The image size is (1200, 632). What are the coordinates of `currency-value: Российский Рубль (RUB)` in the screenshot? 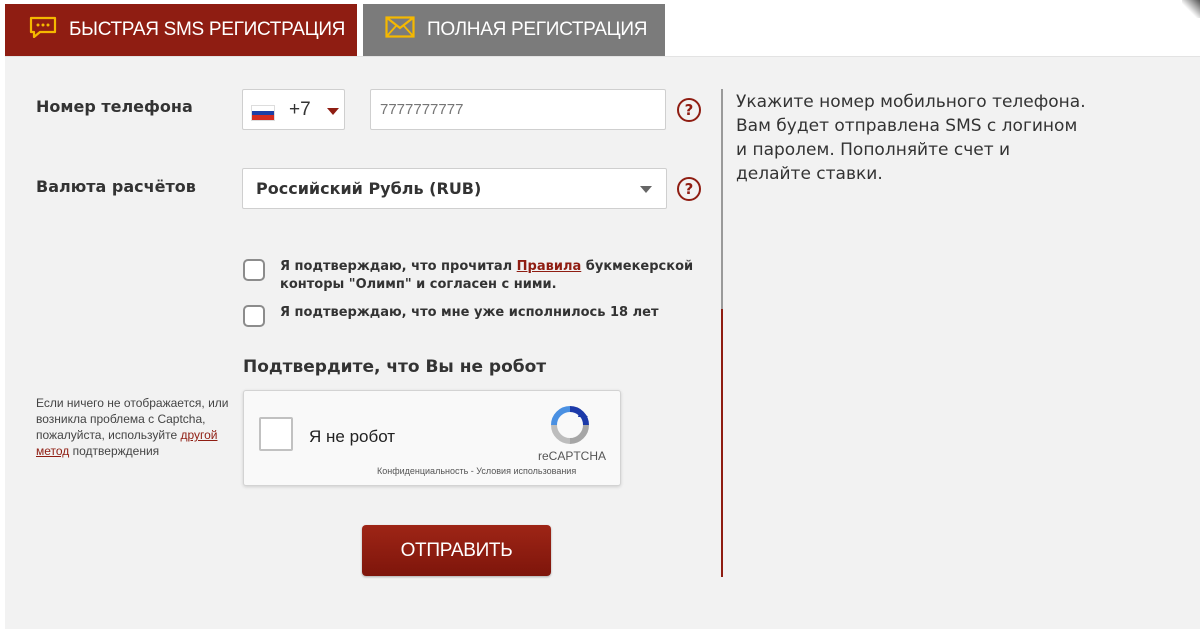 It's located at (369, 188).